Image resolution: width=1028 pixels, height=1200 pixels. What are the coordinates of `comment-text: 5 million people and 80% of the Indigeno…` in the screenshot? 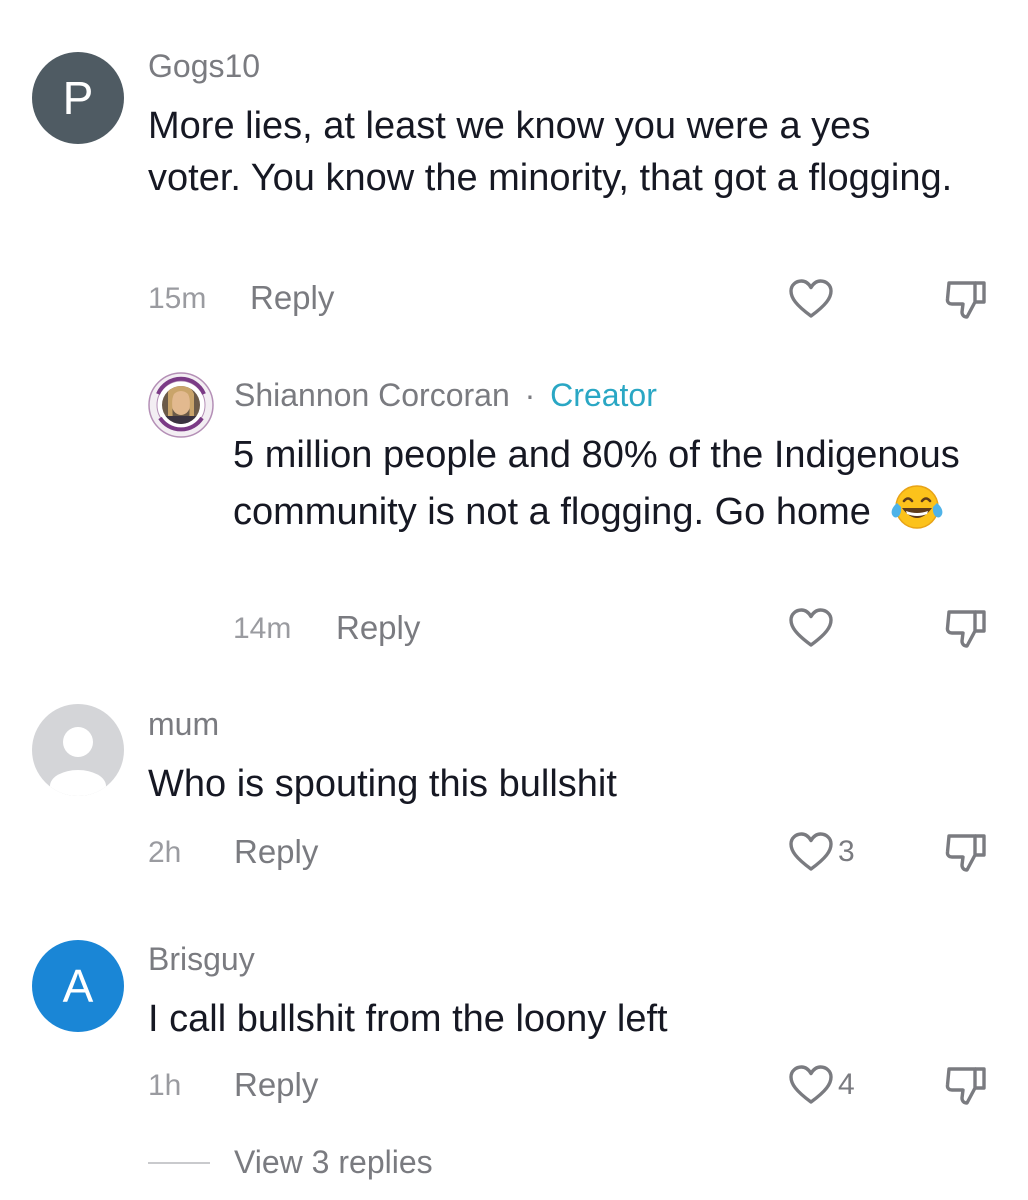 It's located at (613, 488).